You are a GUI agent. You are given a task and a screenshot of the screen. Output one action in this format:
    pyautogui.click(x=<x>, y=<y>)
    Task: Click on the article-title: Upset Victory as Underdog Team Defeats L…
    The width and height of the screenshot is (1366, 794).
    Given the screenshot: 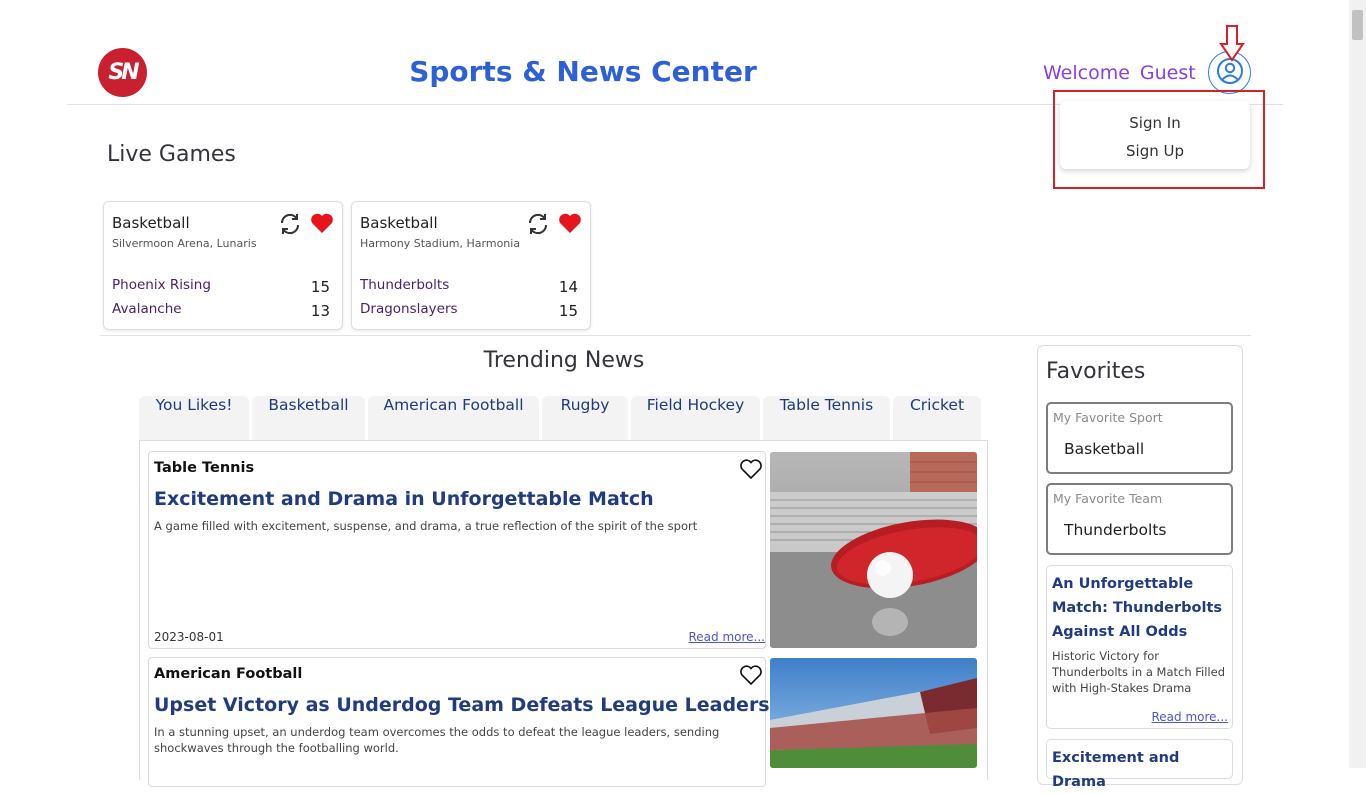 What is the action you would take?
    pyautogui.click(x=462, y=705)
    